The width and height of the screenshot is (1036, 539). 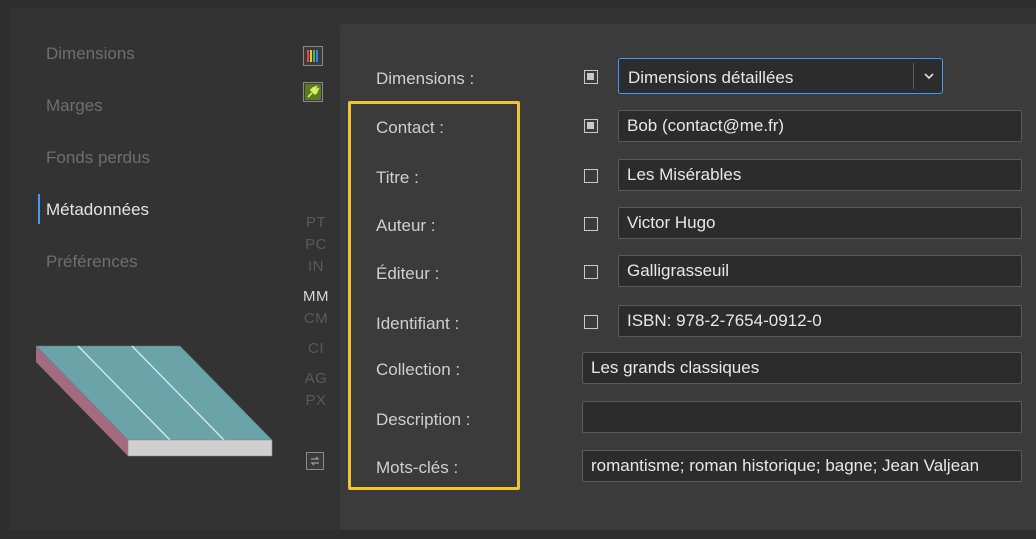 I want to click on titre-checkbox, so click(x=591, y=176).